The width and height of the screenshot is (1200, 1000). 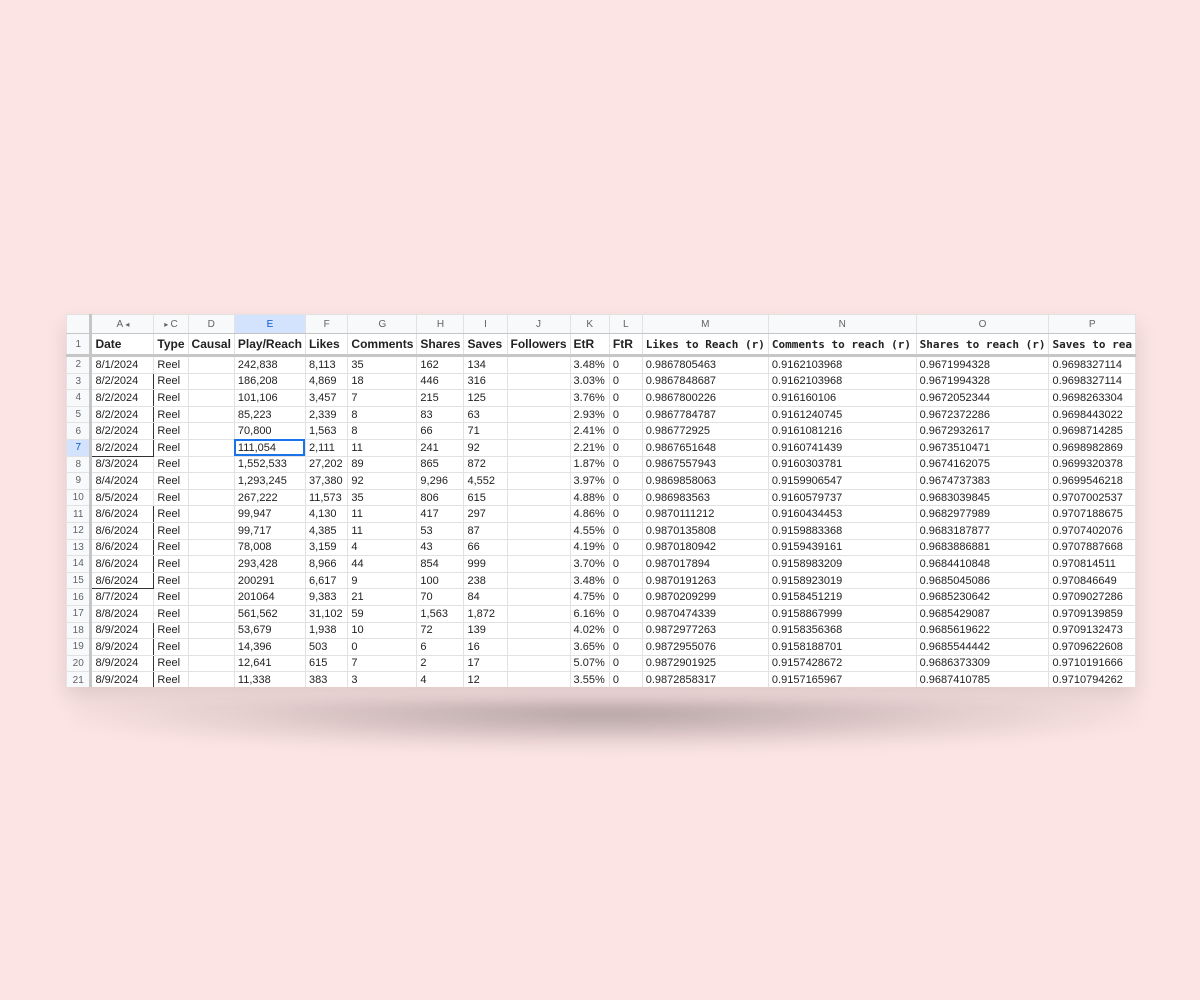 I want to click on cell: 59, so click(x=382, y=613).